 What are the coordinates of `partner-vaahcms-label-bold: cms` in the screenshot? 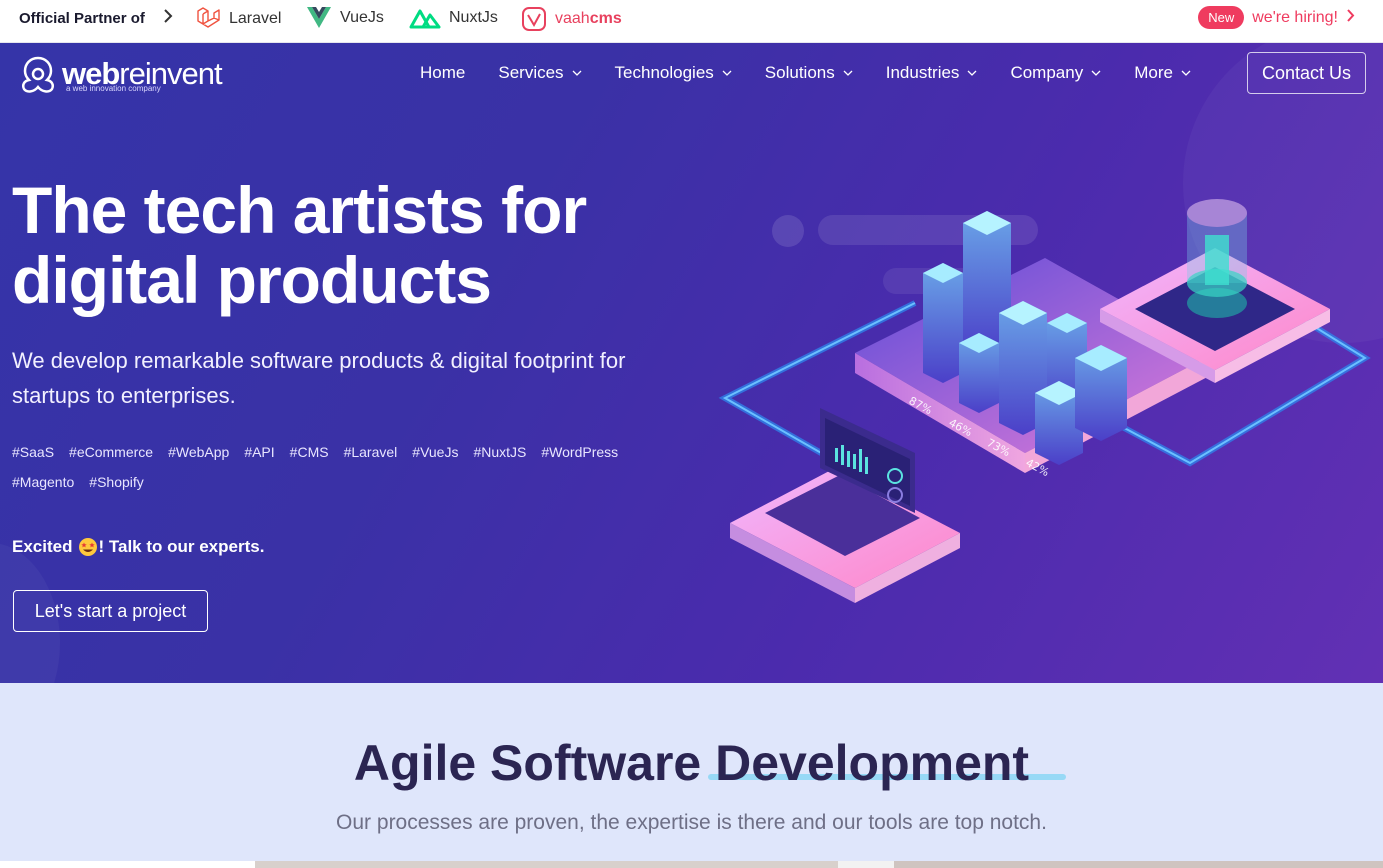 It's located at (605, 18).